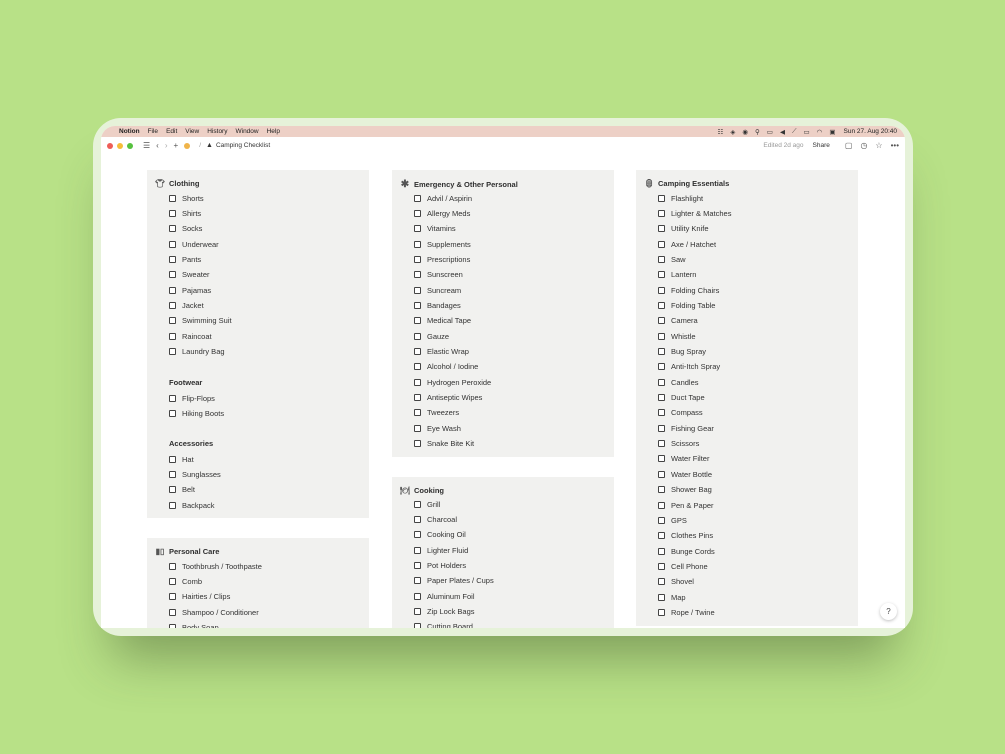  What do you see at coordinates (129, 131) in the screenshot?
I see `menu-app-name: Notion` at bounding box center [129, 131].